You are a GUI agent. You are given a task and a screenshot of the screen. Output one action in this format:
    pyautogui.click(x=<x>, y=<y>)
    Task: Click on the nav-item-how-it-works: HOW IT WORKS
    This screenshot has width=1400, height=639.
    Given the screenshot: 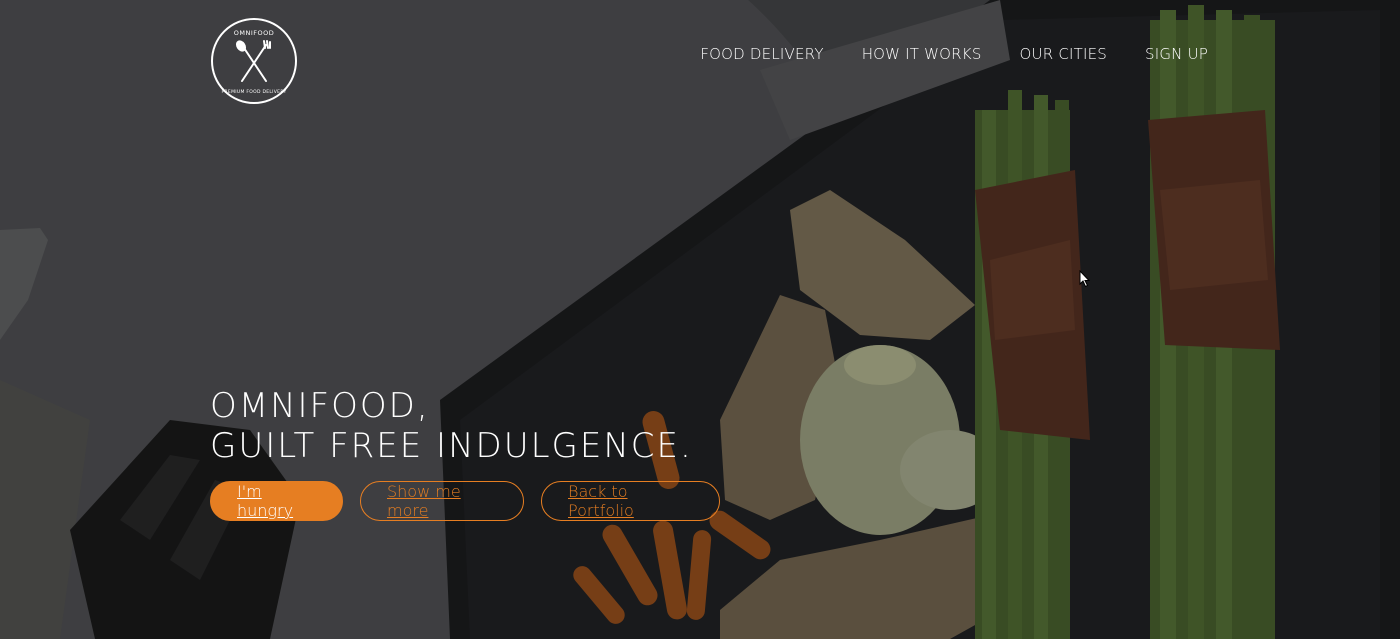 What is the action you would take?
    pyautogui.click(x=922, y=53)
    